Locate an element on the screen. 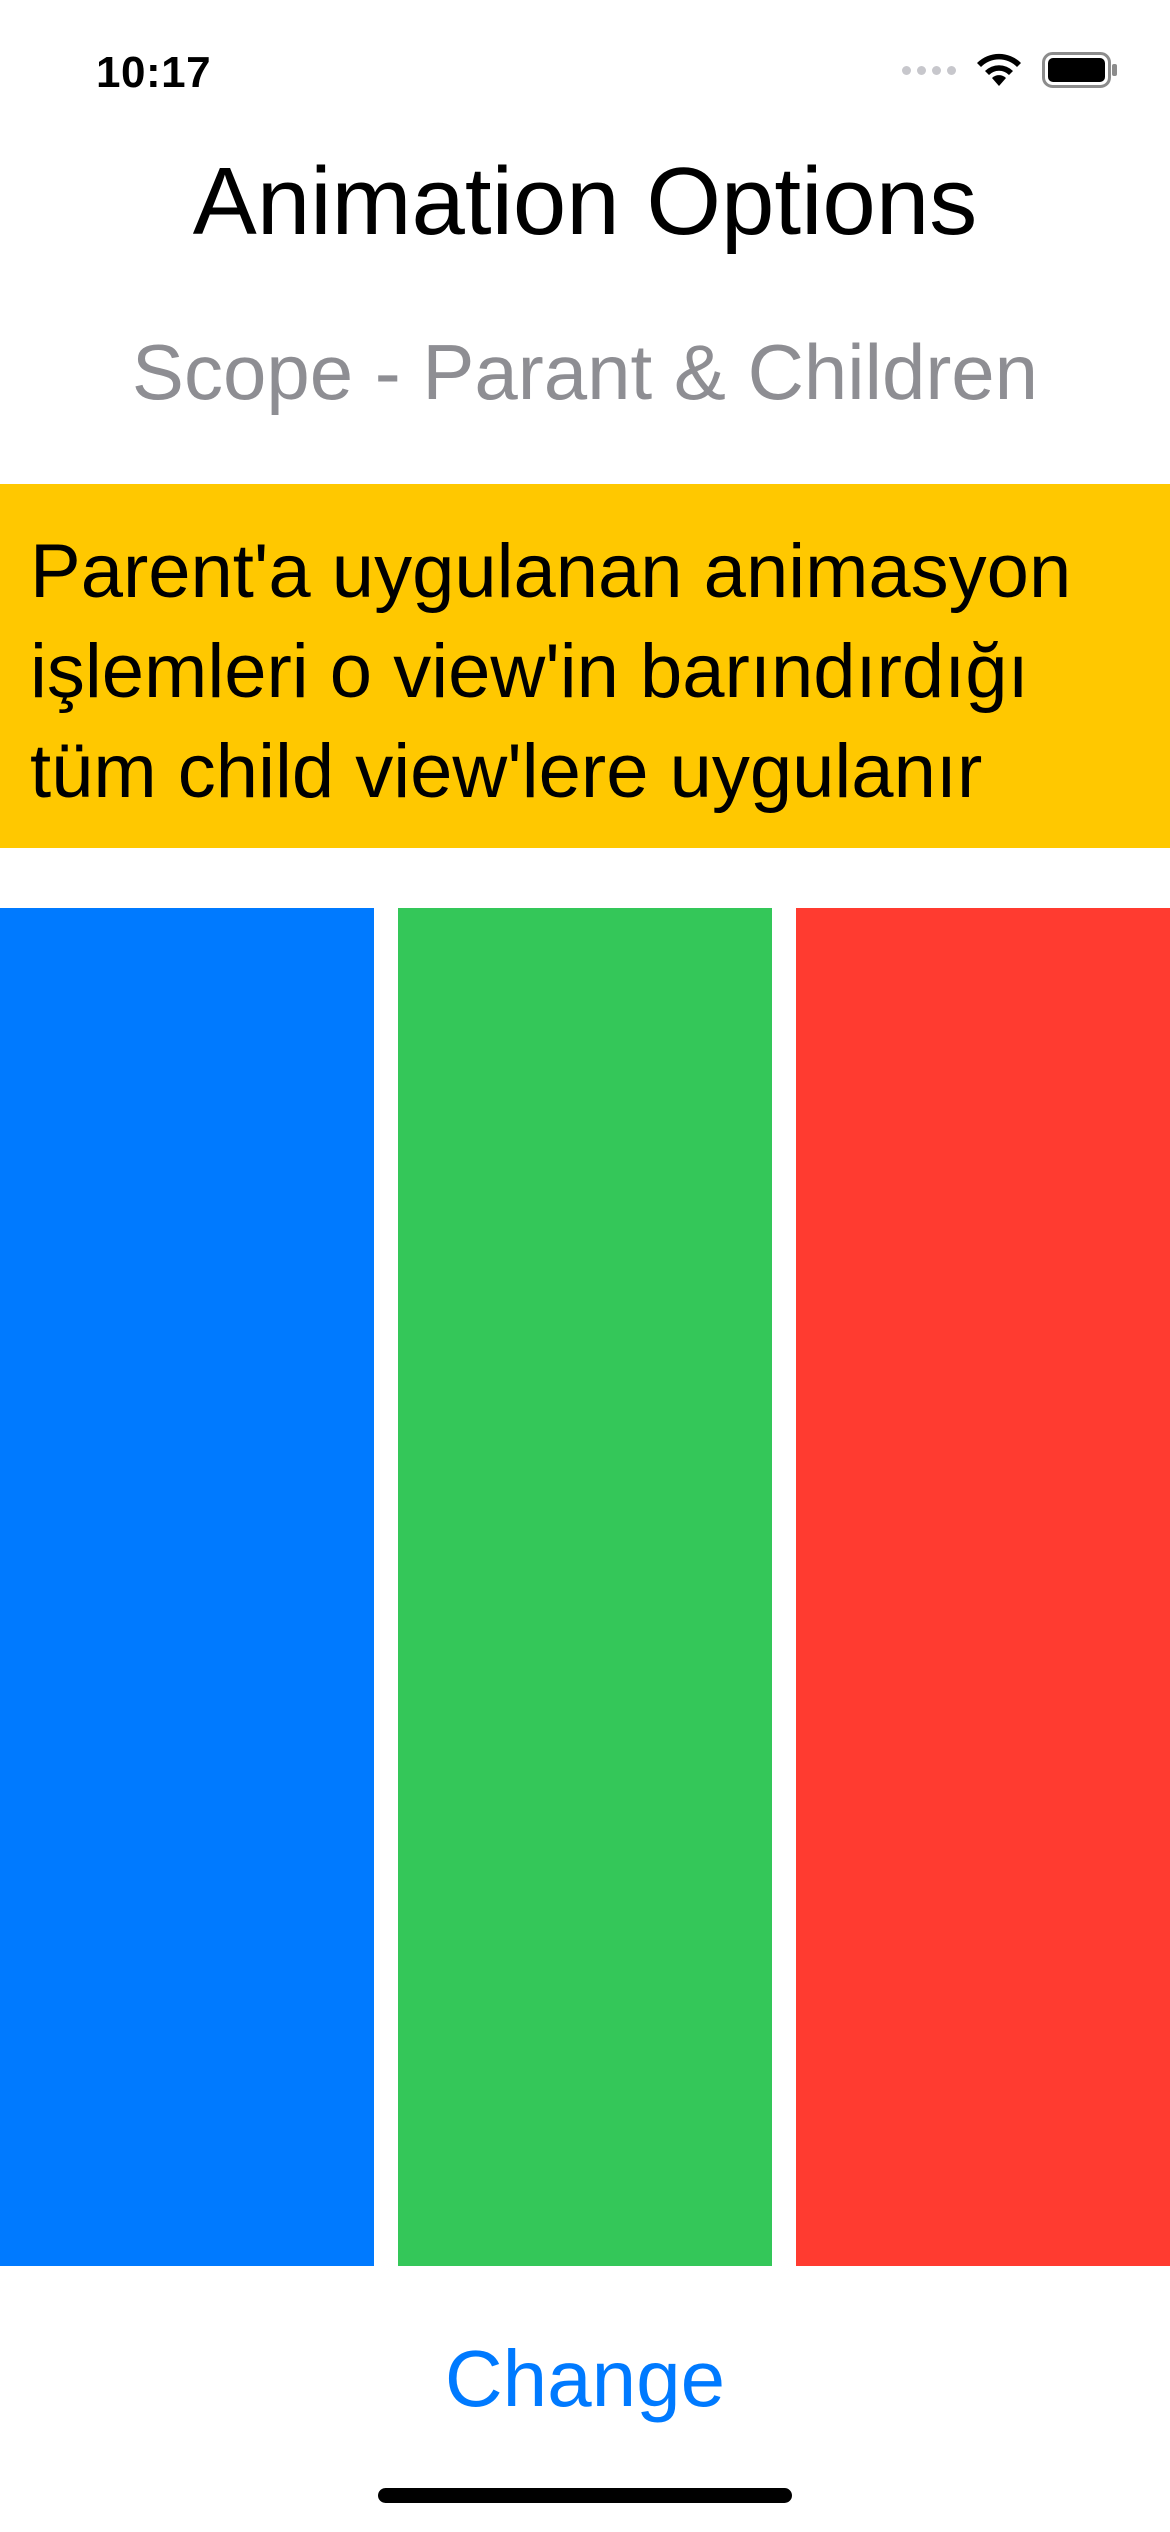 The height and width of the screenshot is (2532, 1170). status-icons is located at coordinates (1010, 70).